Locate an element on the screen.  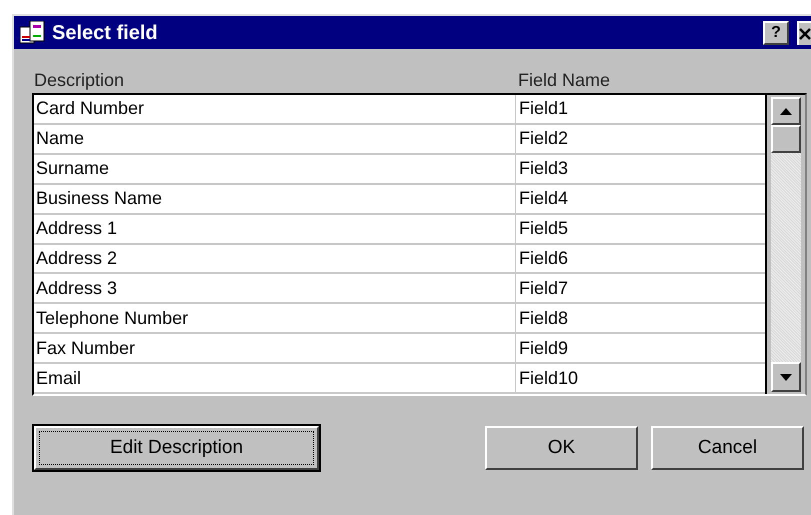
down-arrow-icon is located at coordinates (786, 377).